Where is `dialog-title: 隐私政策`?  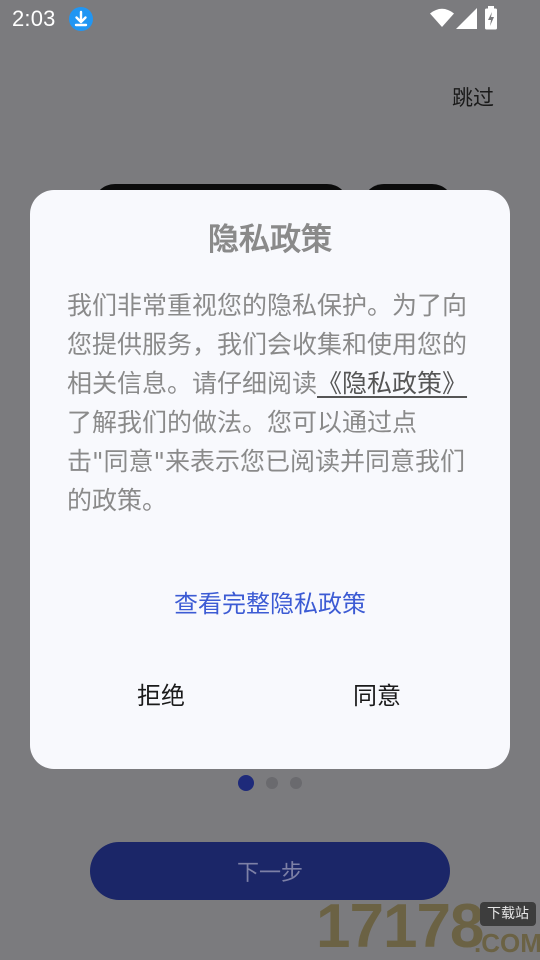 dialog-title: 隐私政策 is located at coordinates (270, 240).